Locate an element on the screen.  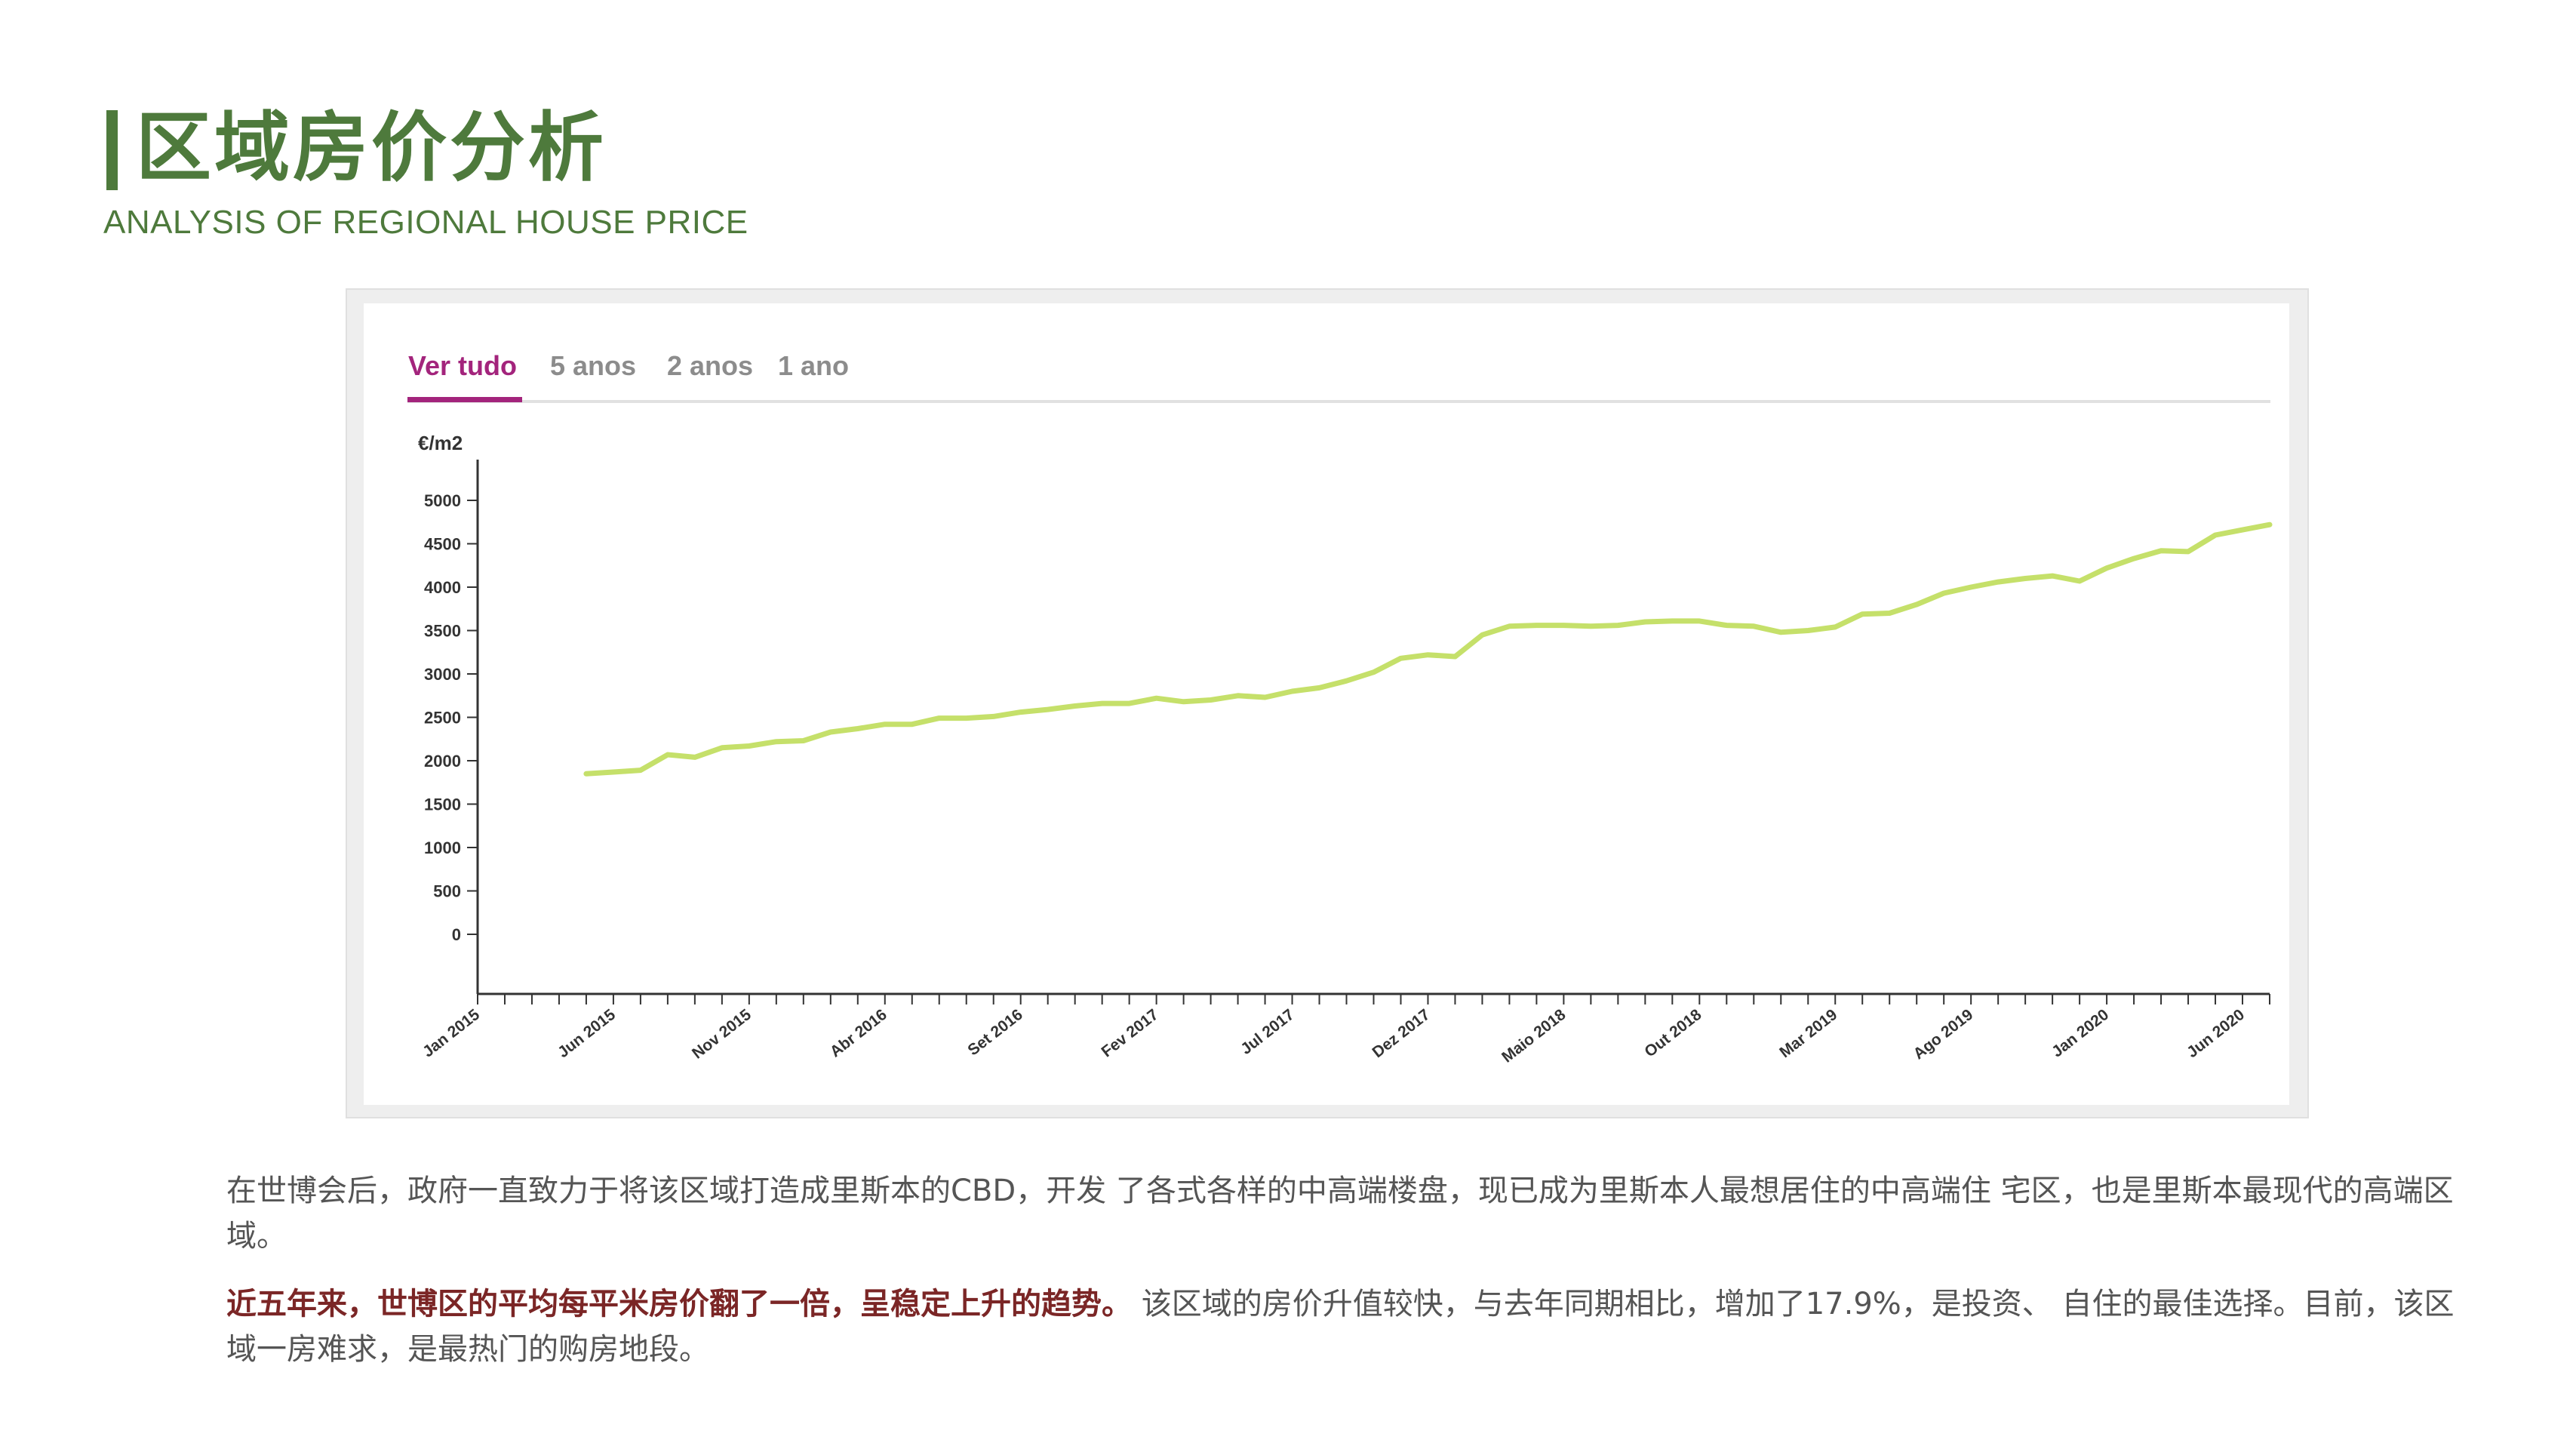
x-tick-label: Fev 2017 is located at coordinates (1130, 1033).